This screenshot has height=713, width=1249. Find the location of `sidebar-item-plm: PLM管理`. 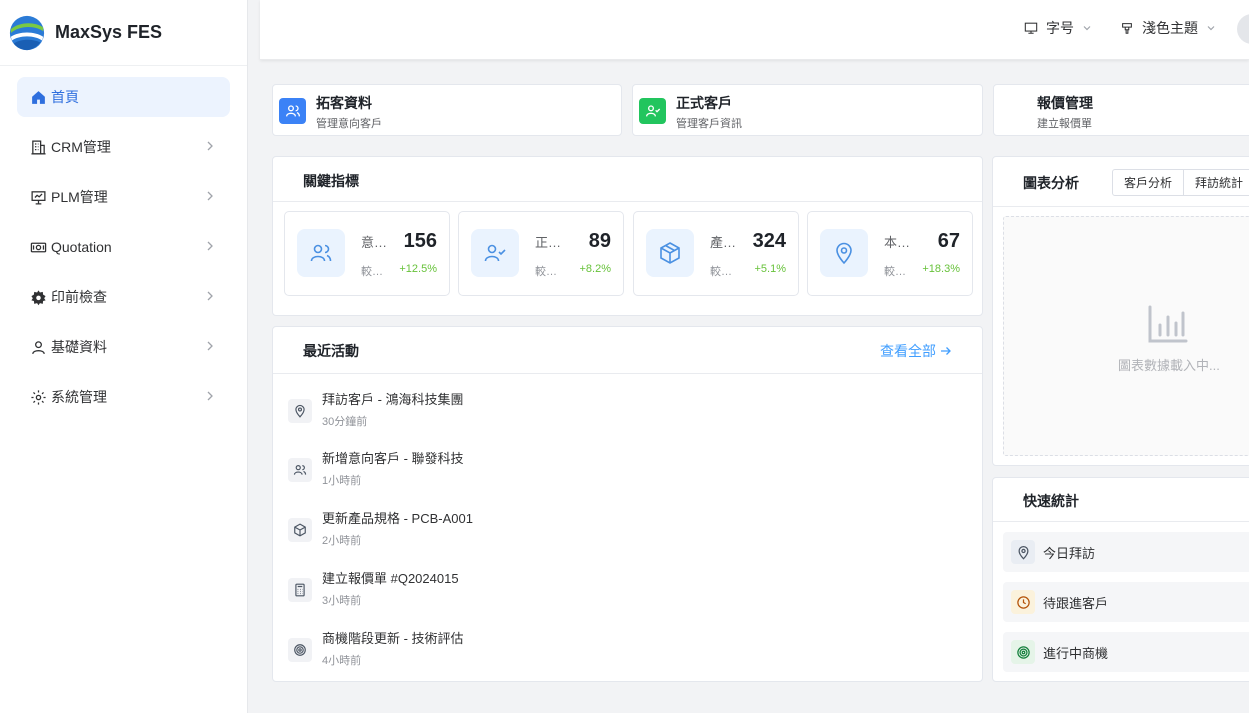

sidebar-item-plm: PLM管理 is located at coordinates (123, 197).